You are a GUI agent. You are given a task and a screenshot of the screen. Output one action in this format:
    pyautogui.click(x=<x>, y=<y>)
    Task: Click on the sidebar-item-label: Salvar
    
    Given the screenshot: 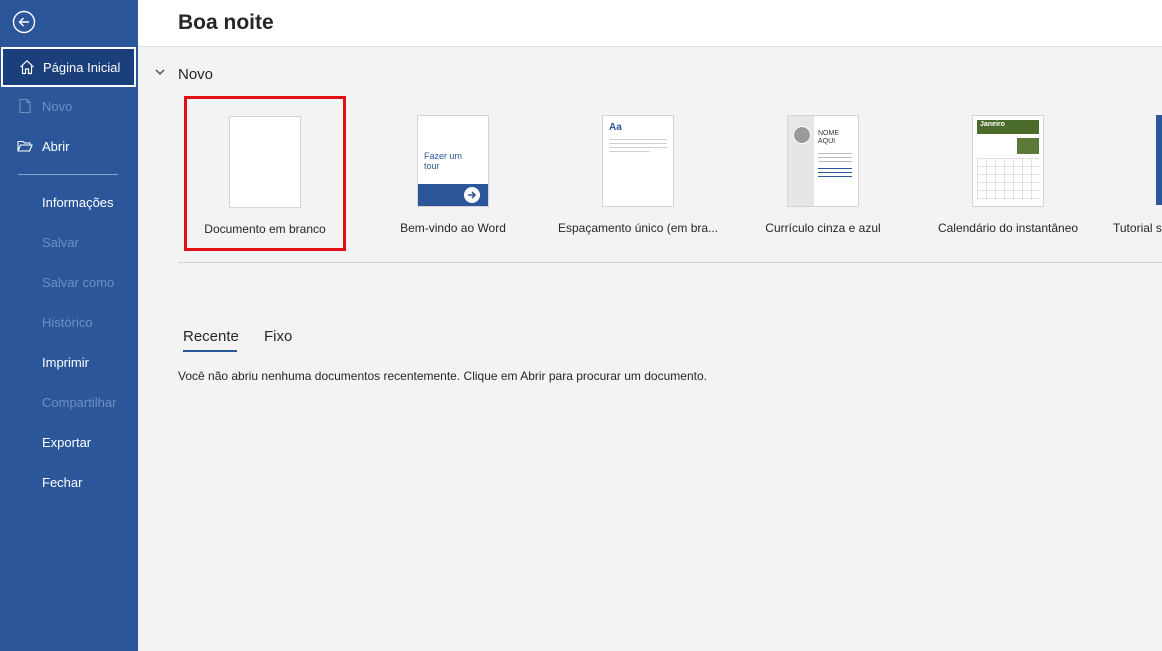 What is the action you would take?
    pyautogui.click(x=60, y=242)
    